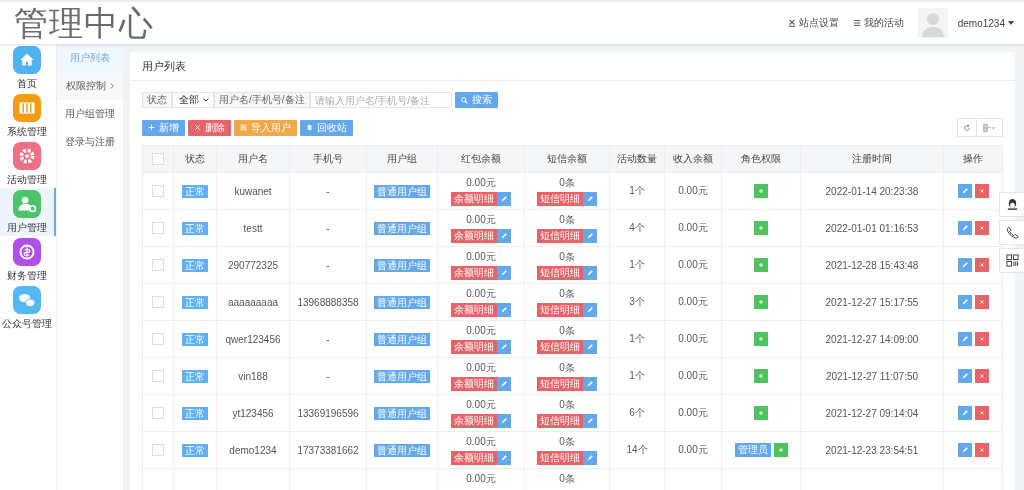 The height and width of the screenshot is (490, 1024). Describe the element at coordinates (243, 127) in the screenshot. I see `square-icon` at that location.